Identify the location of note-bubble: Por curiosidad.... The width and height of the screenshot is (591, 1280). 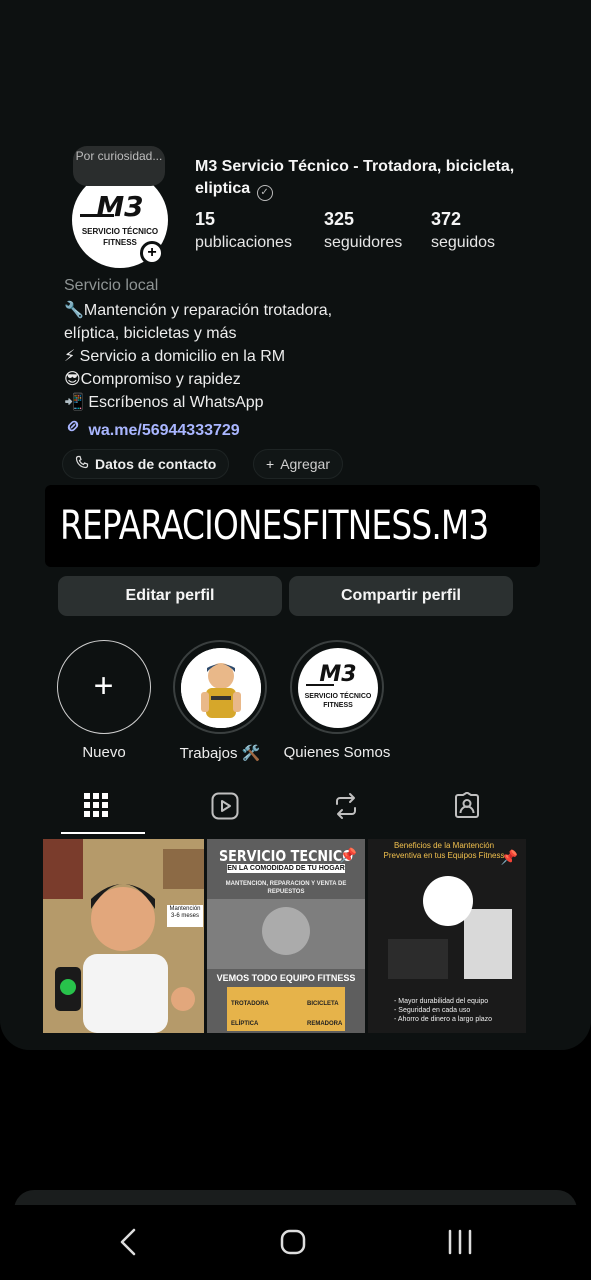
(119, 166).